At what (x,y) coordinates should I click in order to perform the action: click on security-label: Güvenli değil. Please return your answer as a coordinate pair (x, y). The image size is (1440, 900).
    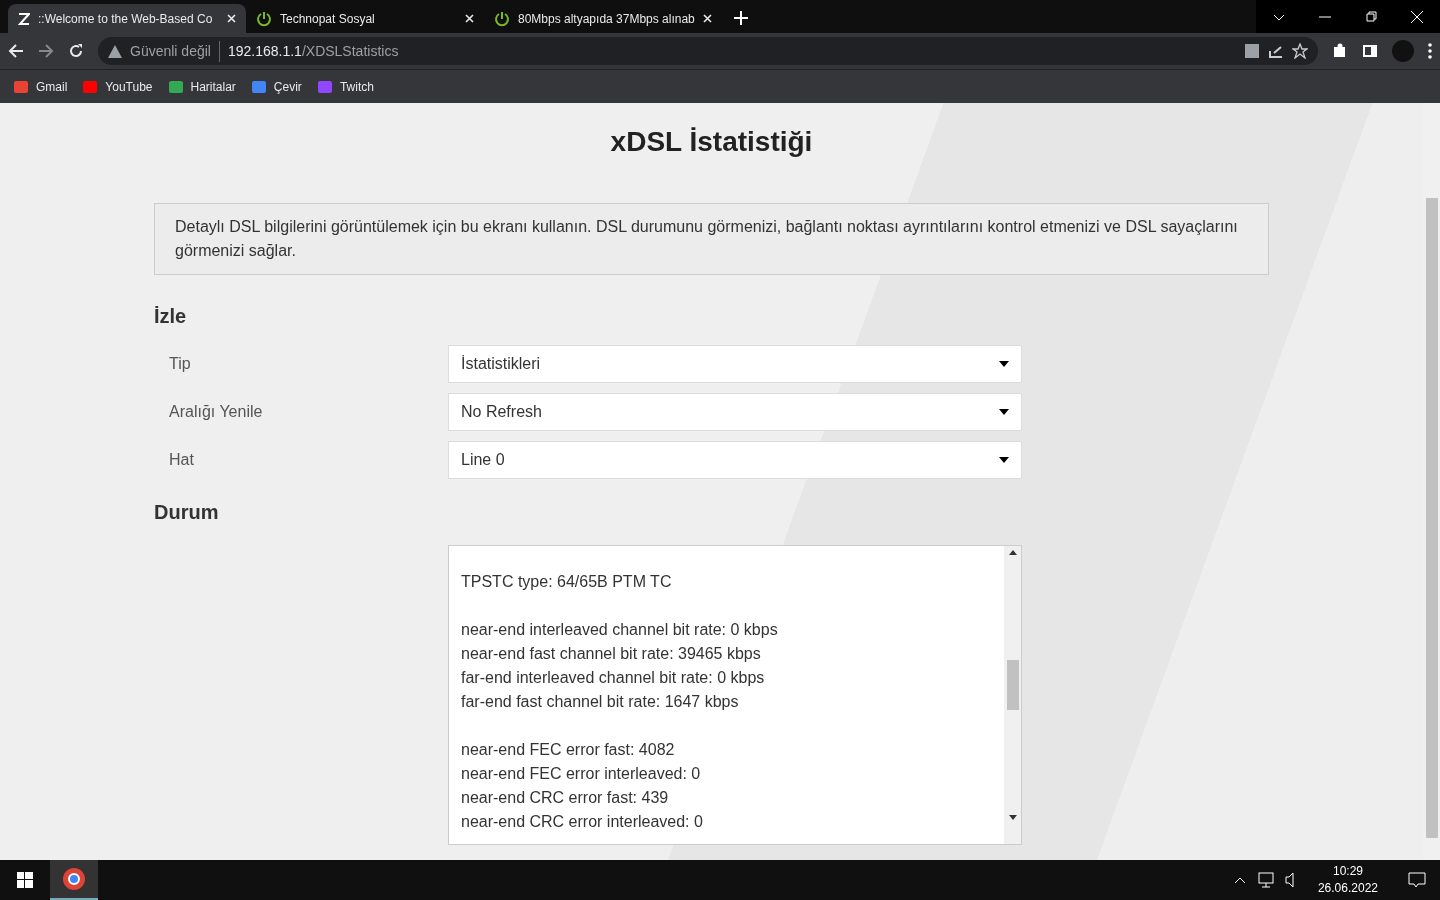
    Looking at the image, I should click on (175, 51).